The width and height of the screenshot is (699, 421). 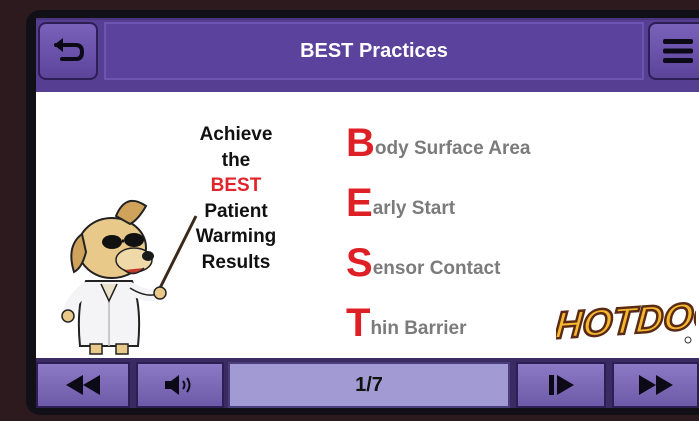 What do you see at coordinates (236, 134) in the screenshot?
I see `intro-line: Achieve` at bounding box center [236, 134].